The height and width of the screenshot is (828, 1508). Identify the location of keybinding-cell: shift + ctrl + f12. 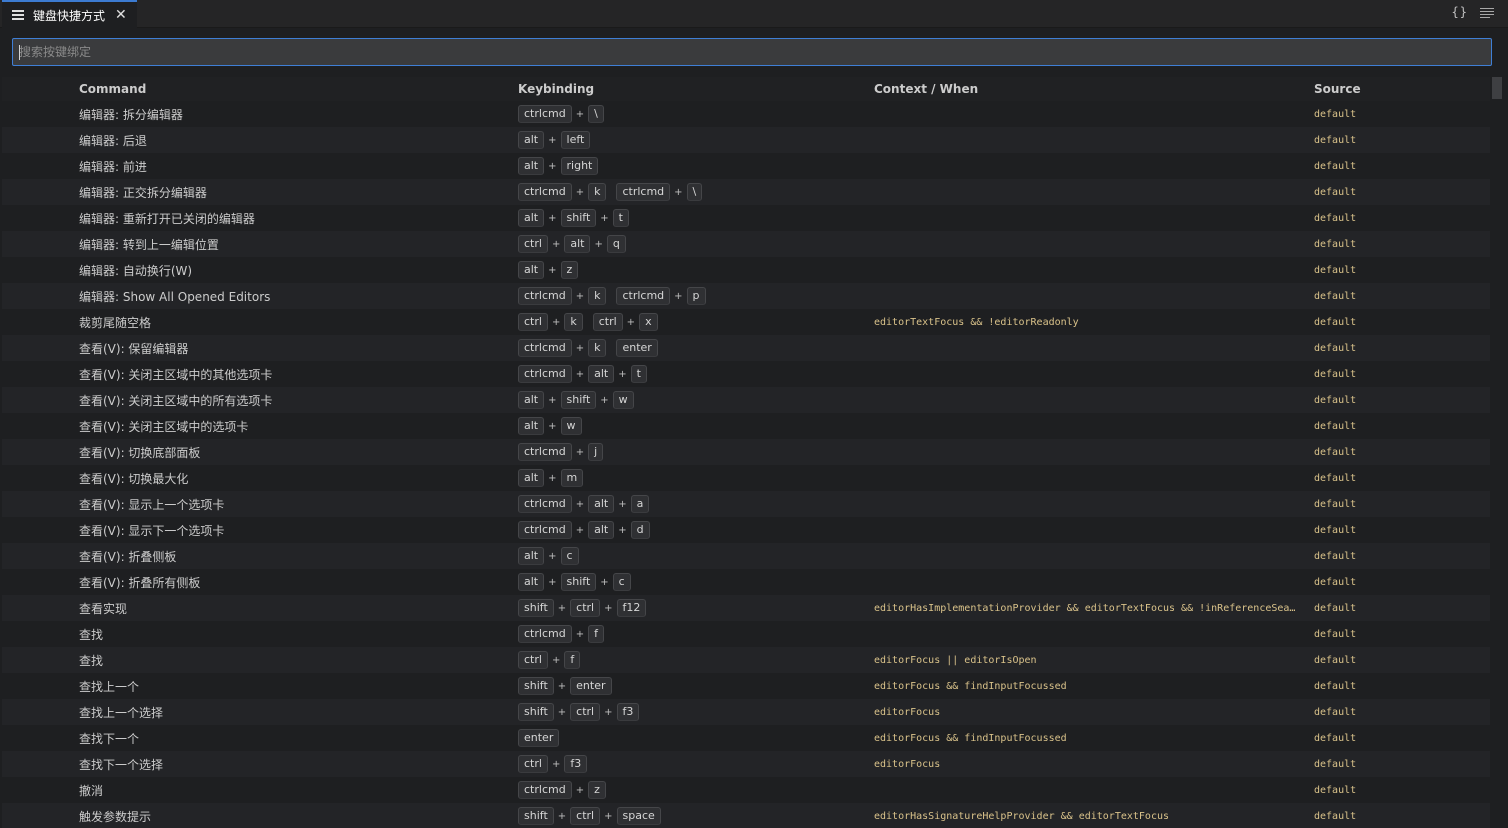
(696, 608).